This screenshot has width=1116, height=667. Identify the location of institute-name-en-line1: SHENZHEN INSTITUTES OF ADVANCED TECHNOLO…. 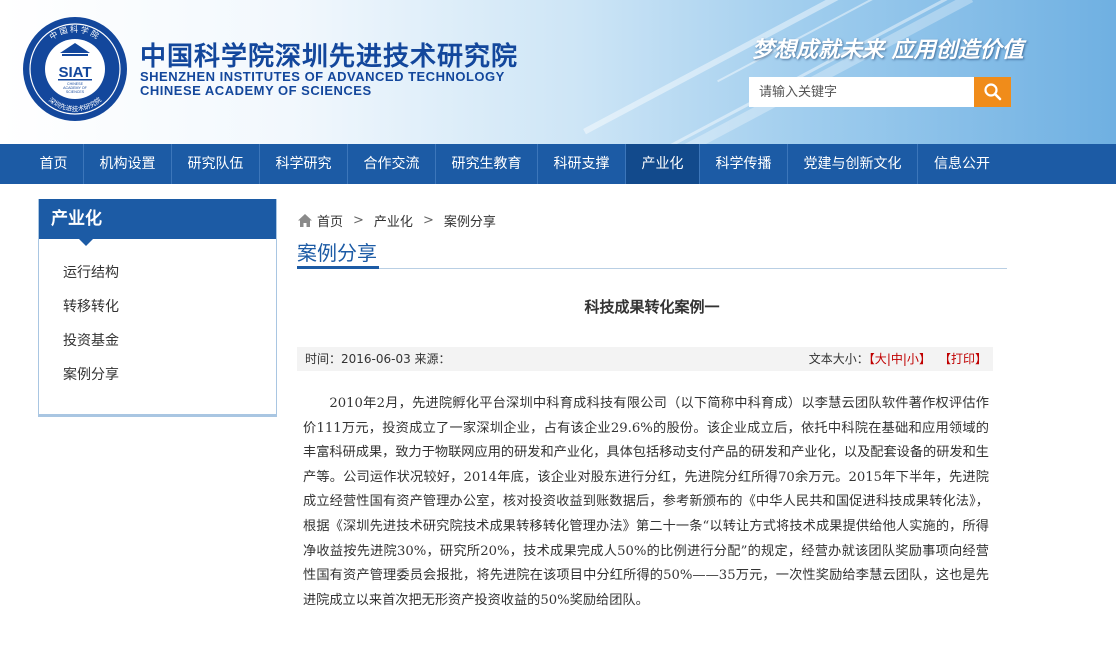
(322, 76).